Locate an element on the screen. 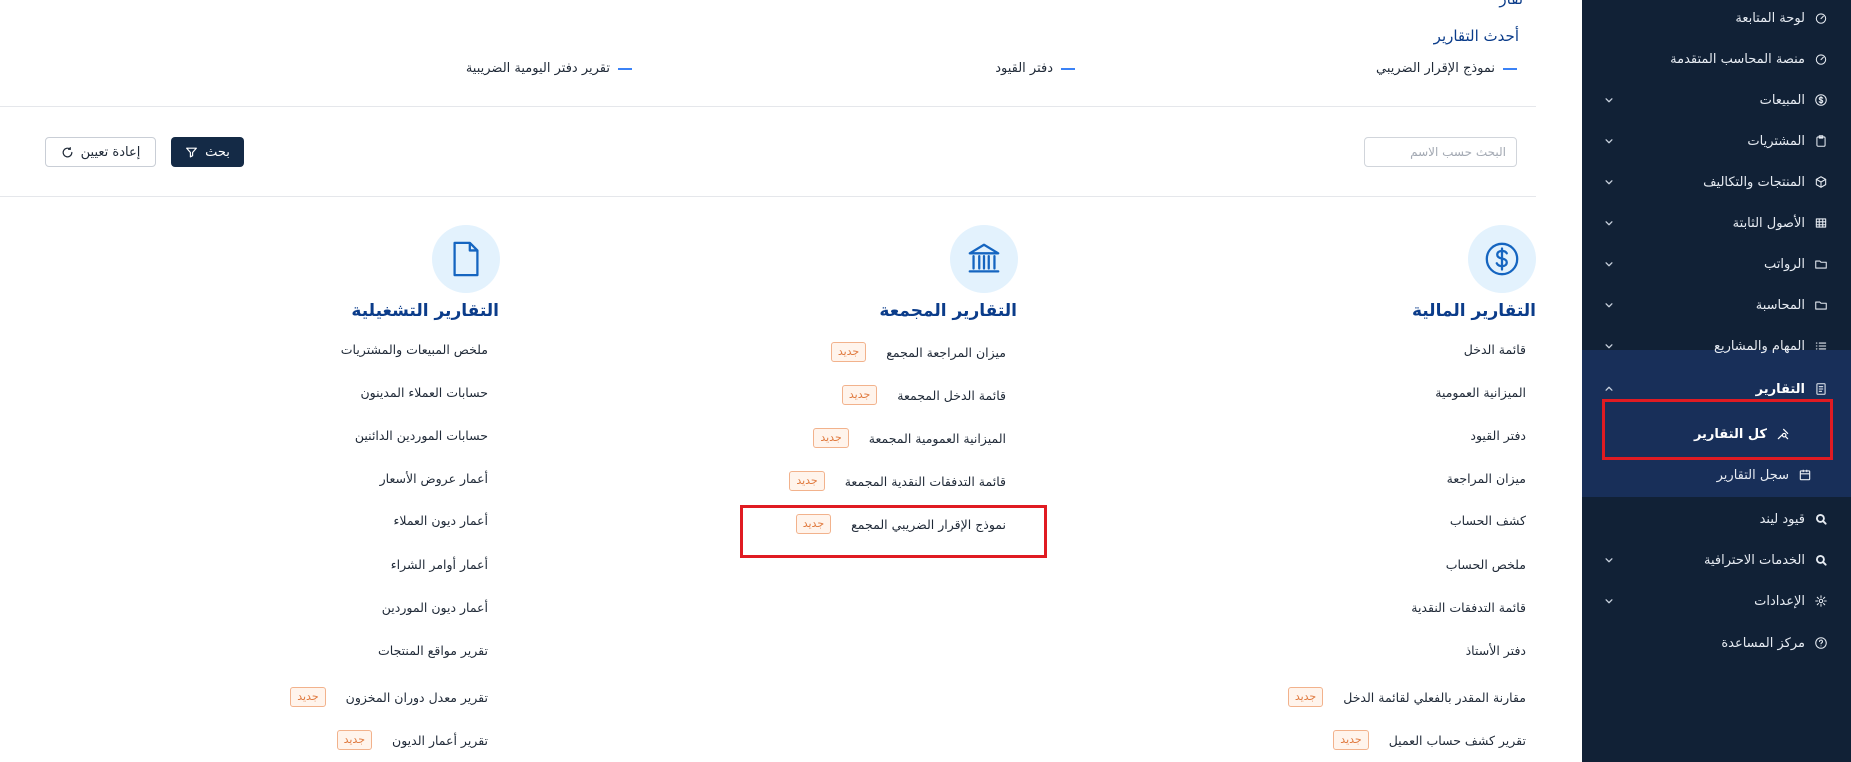 Image resolution: width=1851 pixels, height=762 pixels. report-link: الميزانية العمومية is located at coordinates (1480, 392).